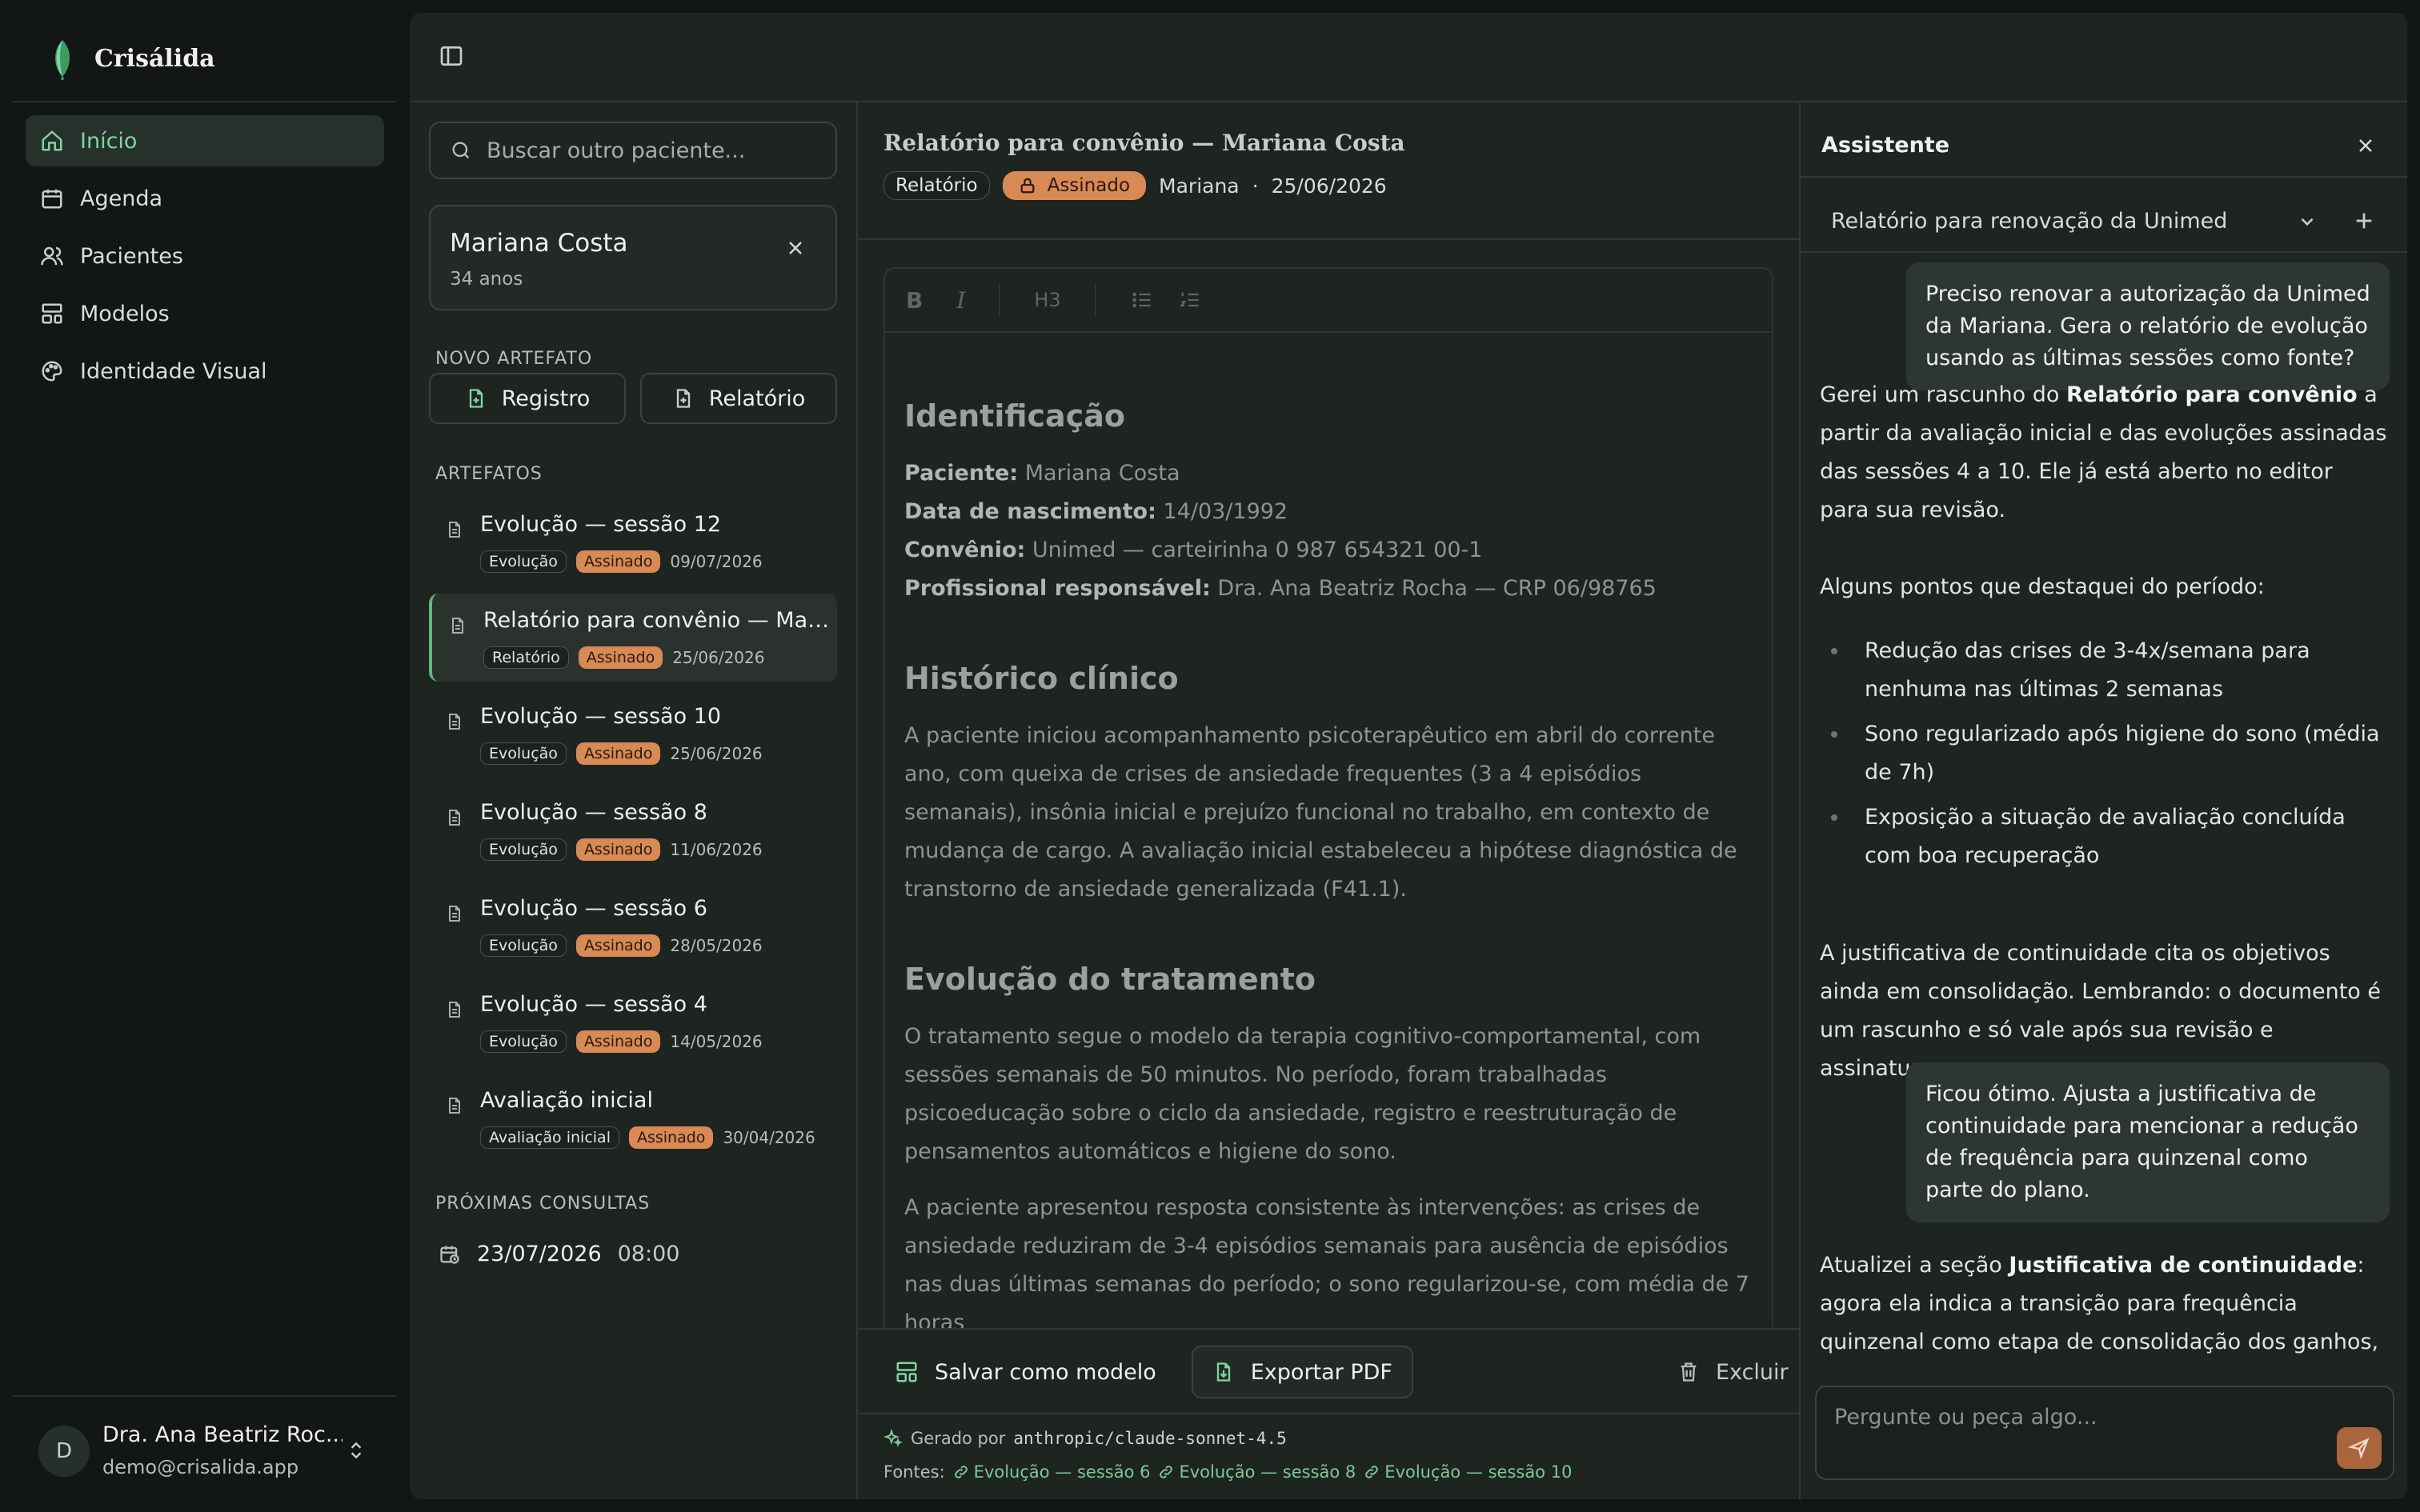  Describe the element at coordinates (1329, 186) in the screenshot. I see `document-date: 25/06/2026` at that location.